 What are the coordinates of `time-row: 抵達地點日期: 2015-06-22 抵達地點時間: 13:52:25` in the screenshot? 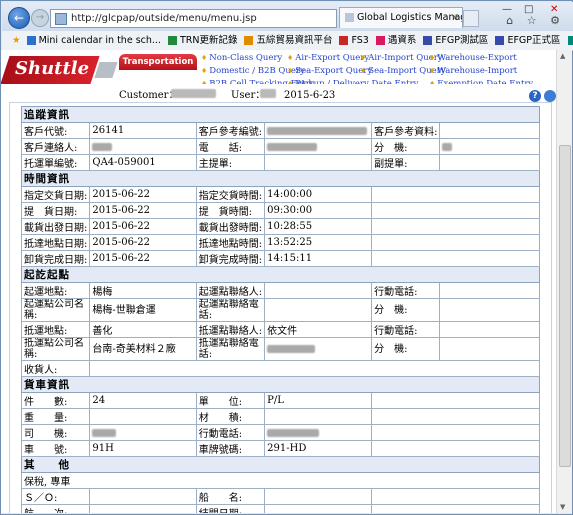 It's located at (280, 242).